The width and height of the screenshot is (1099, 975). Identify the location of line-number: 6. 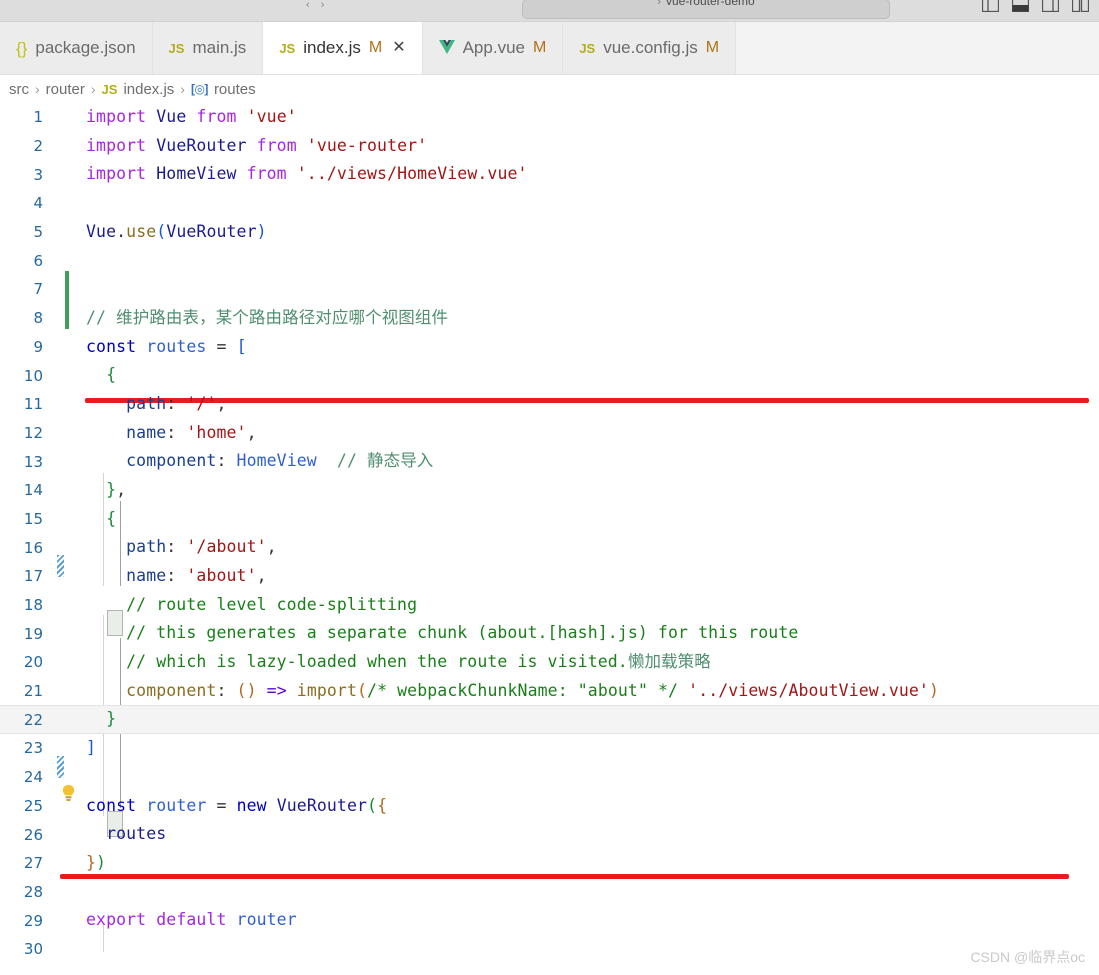
(38, 260).